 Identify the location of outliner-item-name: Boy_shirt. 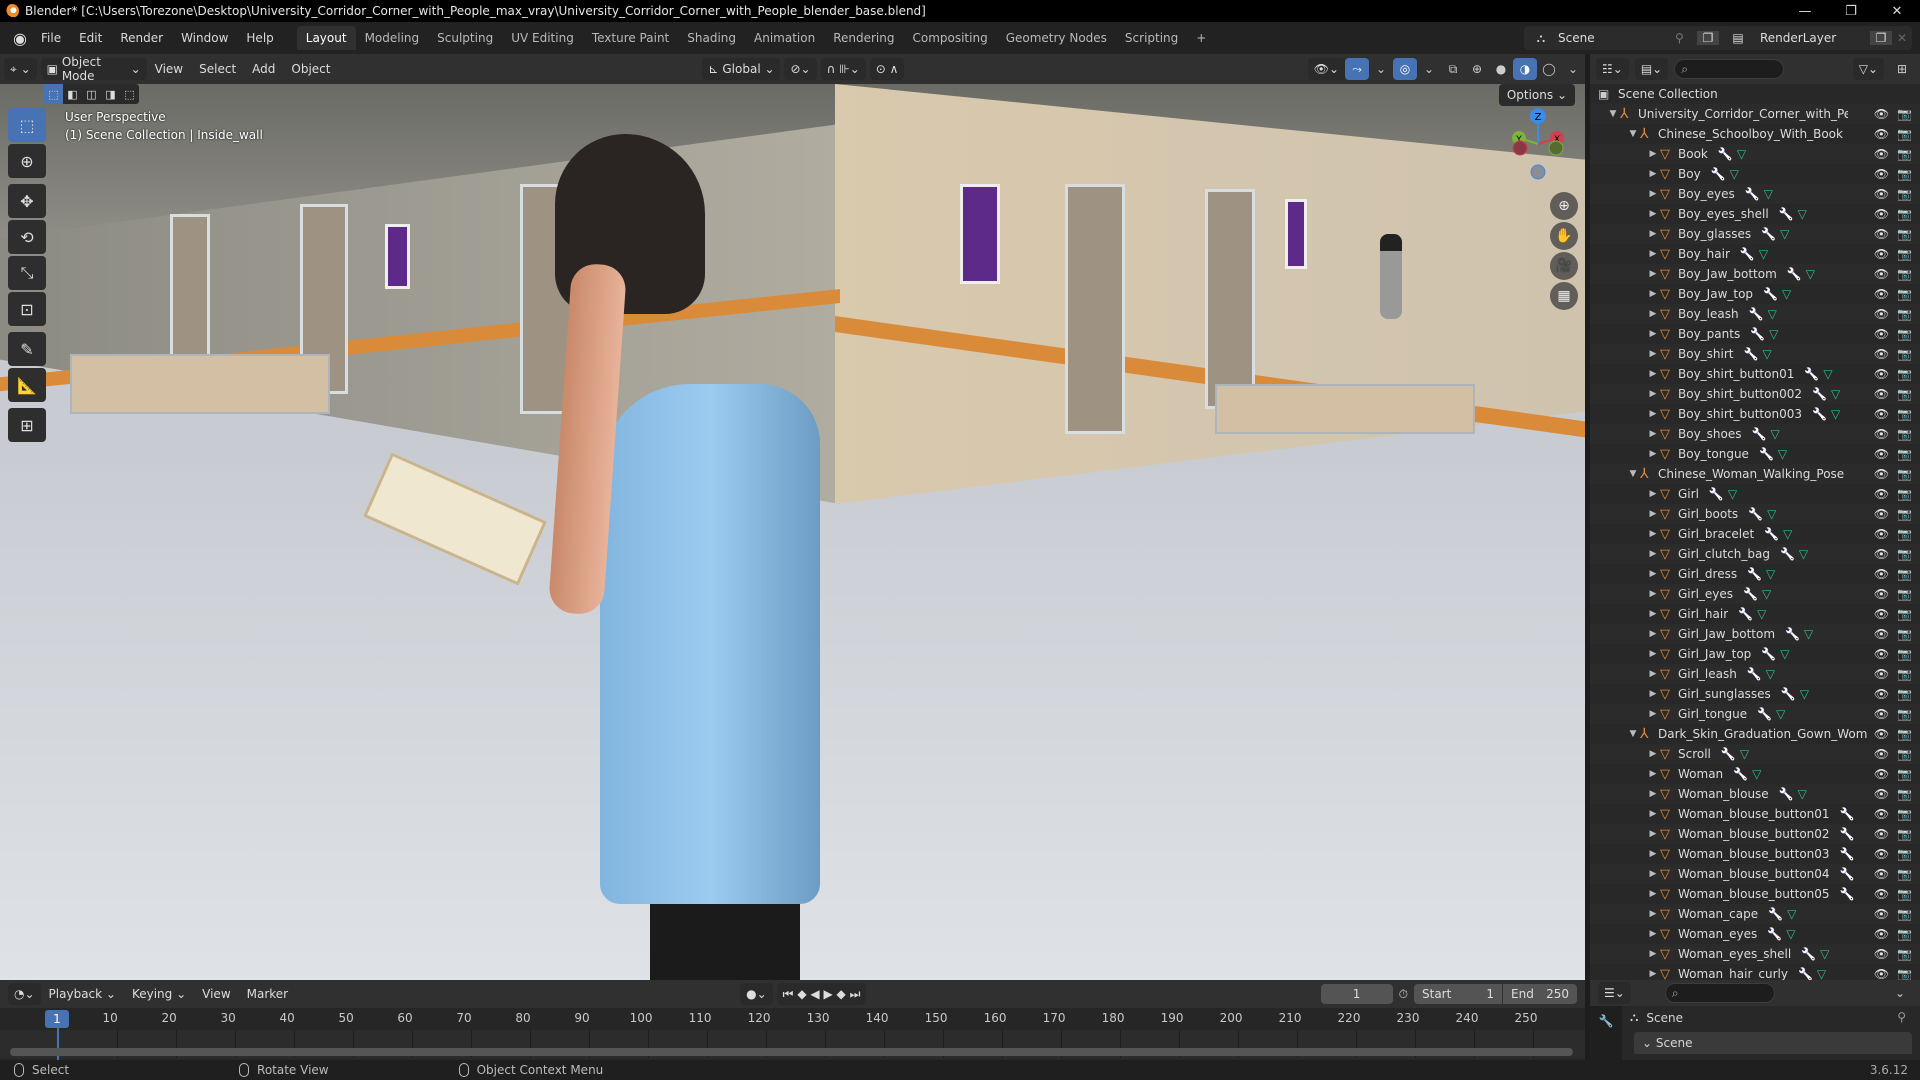
(1706, 354).